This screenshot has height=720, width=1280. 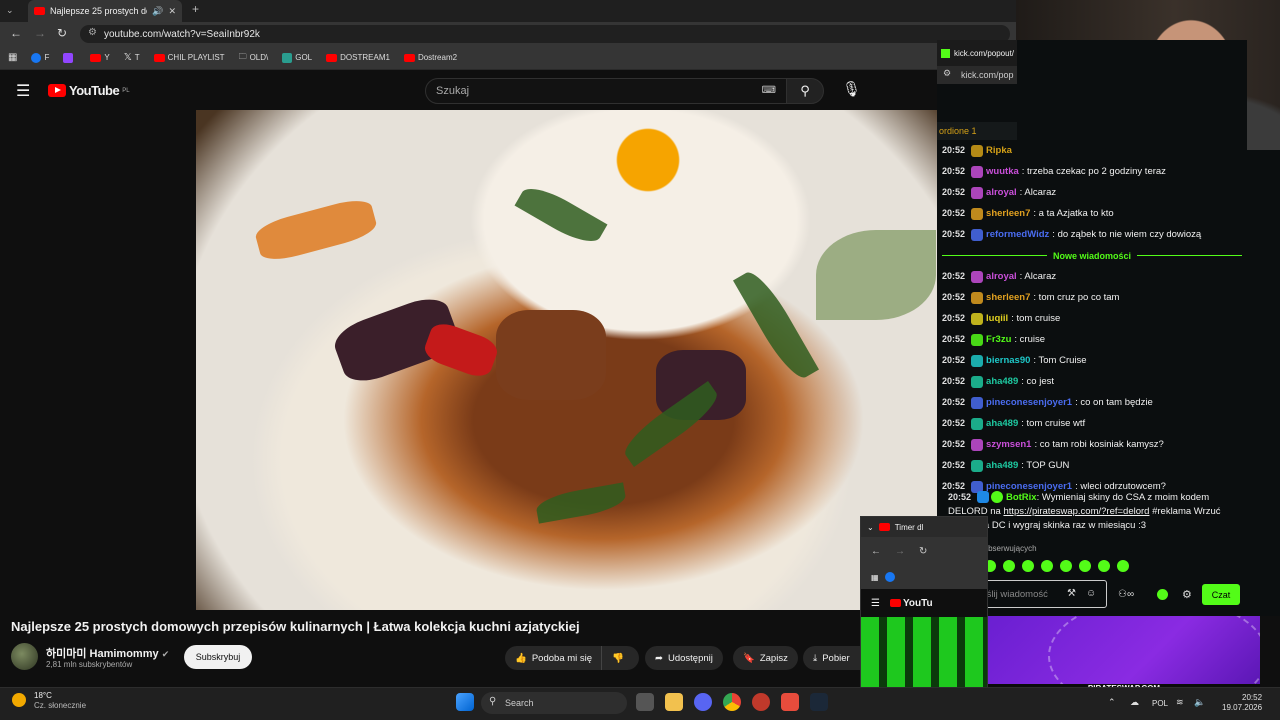 I want to click on new-tab-icon: +, so click(x=195, y=9).